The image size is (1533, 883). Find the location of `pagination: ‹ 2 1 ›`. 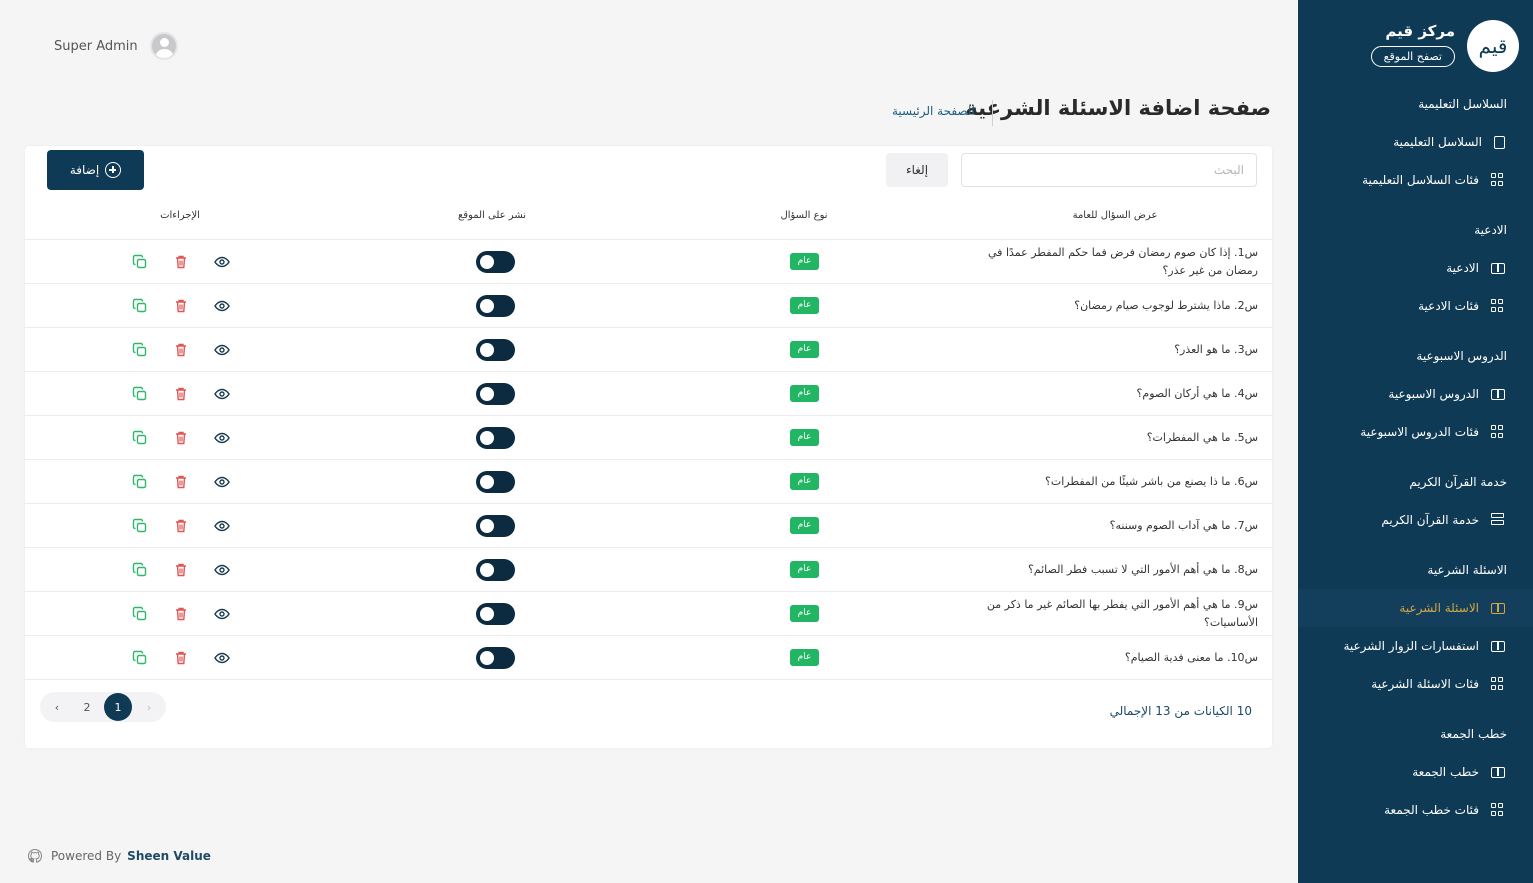

pagination: ‹ 2 1 › is located at coordinates (103, 707).